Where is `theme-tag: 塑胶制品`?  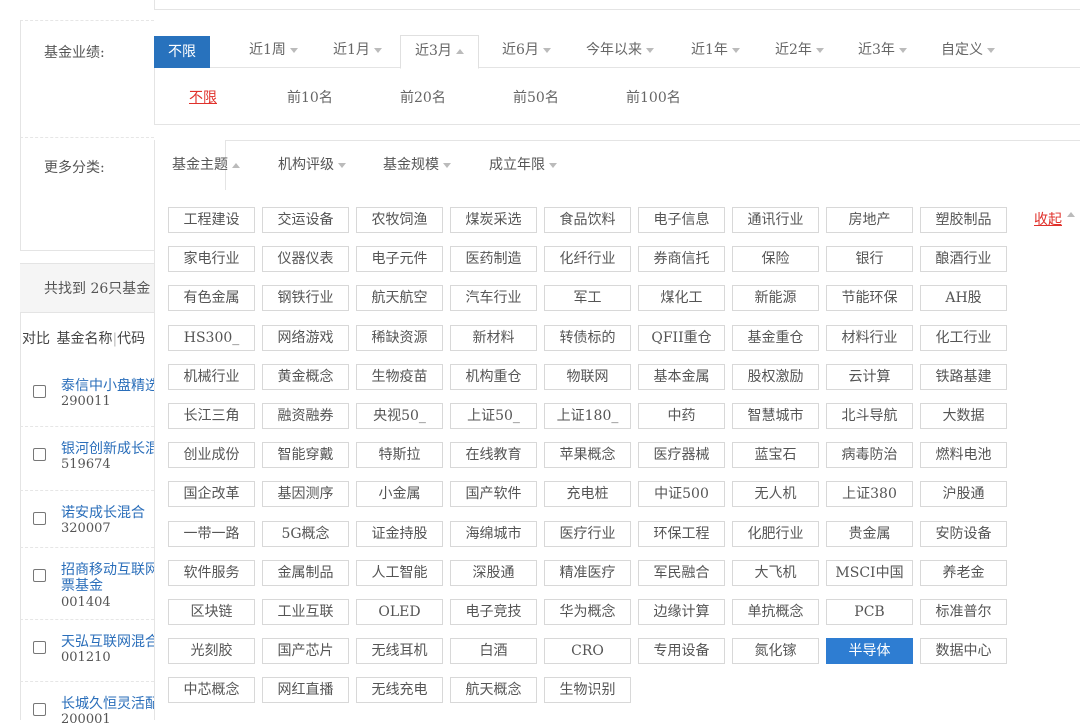 theme-tag: 塑胶制品 is located at coordinates (963, 220).